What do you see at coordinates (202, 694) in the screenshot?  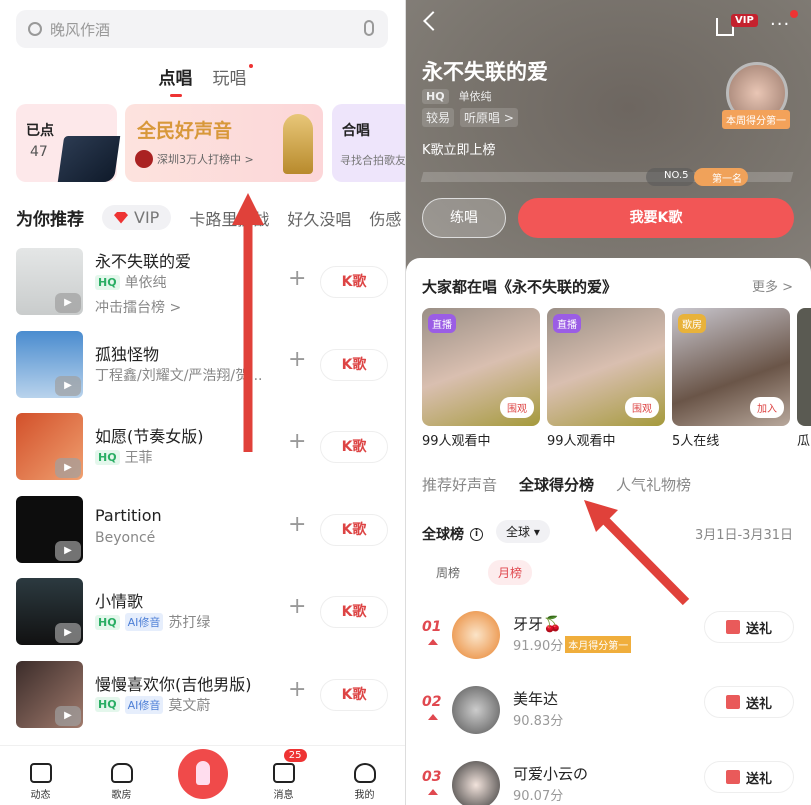 I see `song-row: ▶ 慢慢喜欢你(吉他男版) HQ AI修音 莫文蔚 + K歌` at bounding box center [202, 694].